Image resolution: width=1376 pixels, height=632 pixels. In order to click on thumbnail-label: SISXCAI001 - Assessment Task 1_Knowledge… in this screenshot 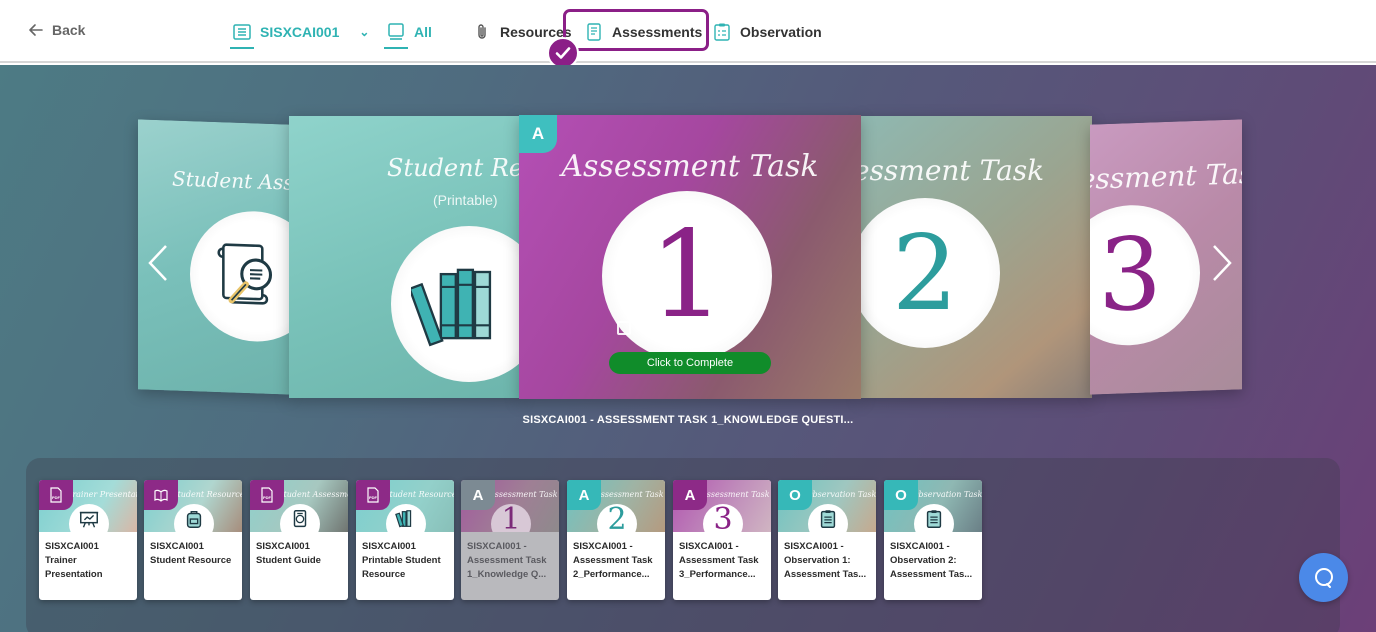, I will do `click(507, 560)`.